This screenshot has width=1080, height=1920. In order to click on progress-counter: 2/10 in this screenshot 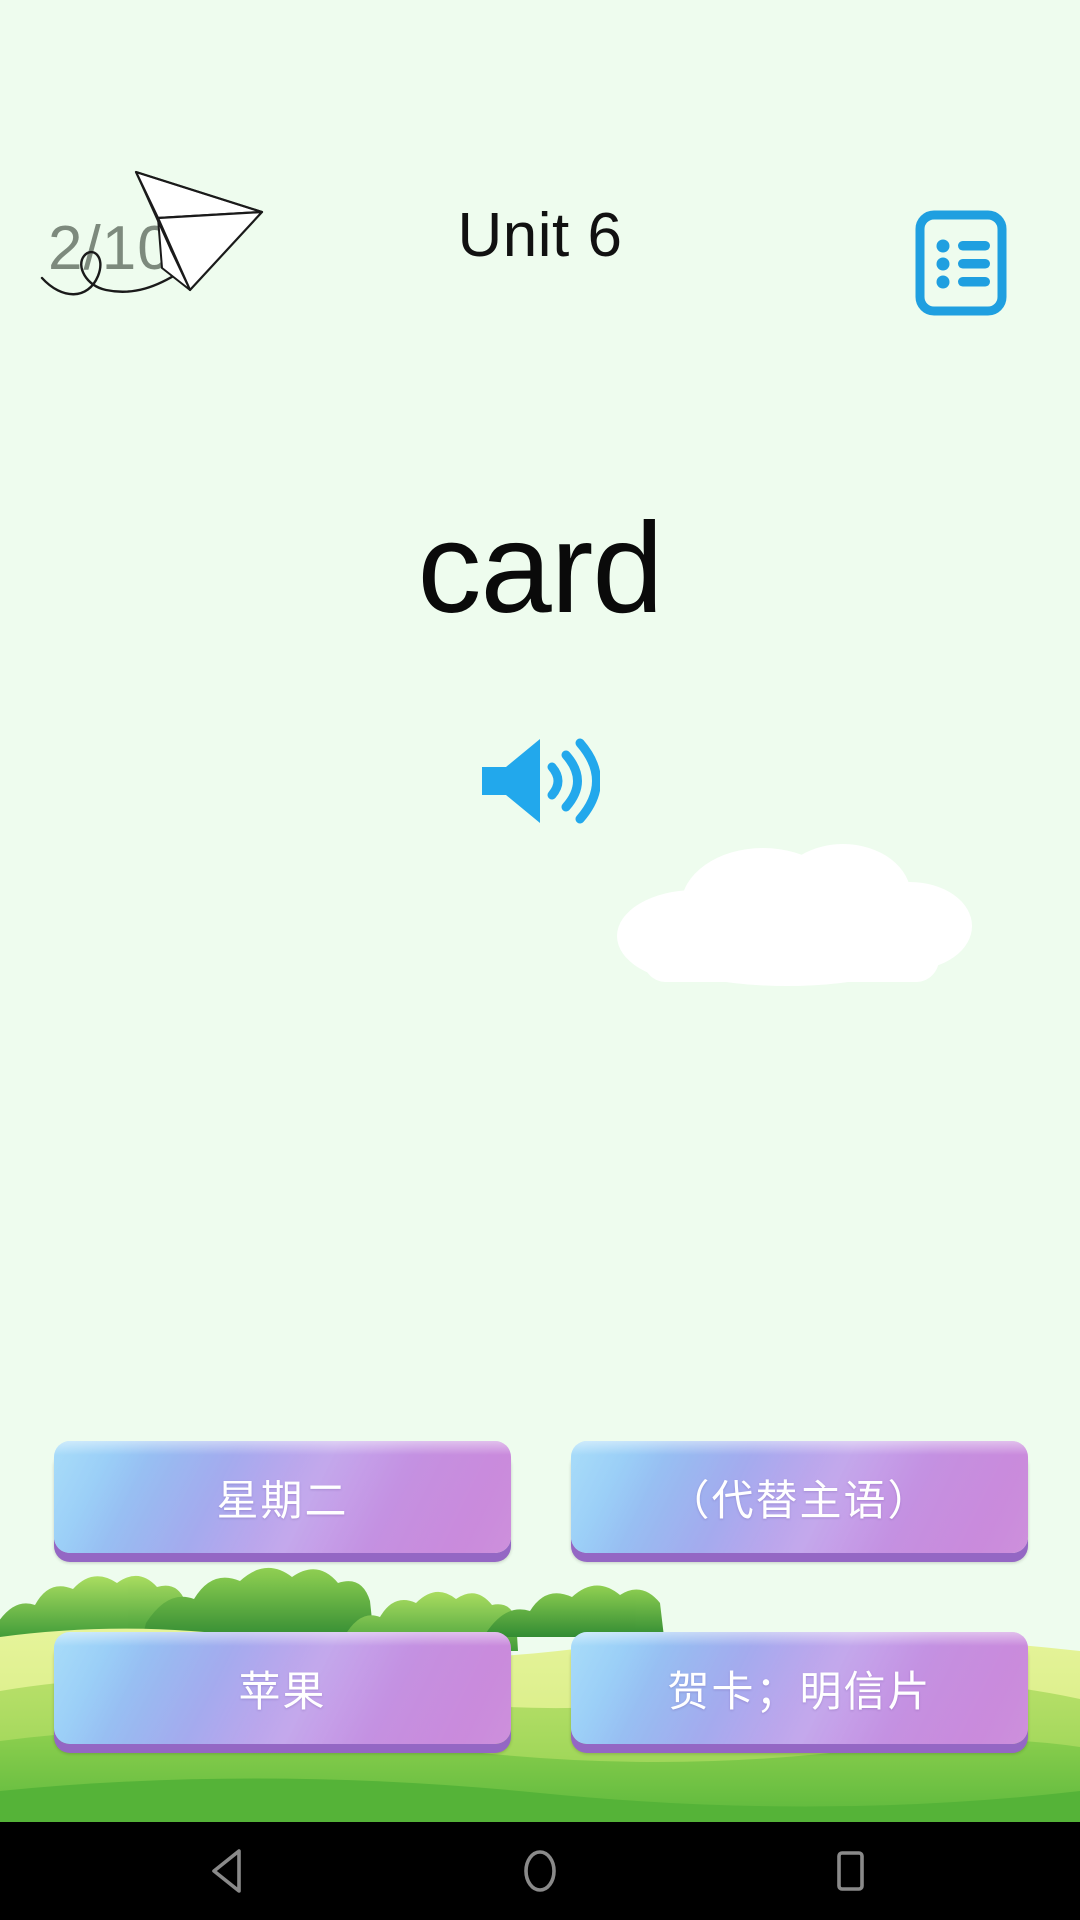, I will do `click(110, 248)`.